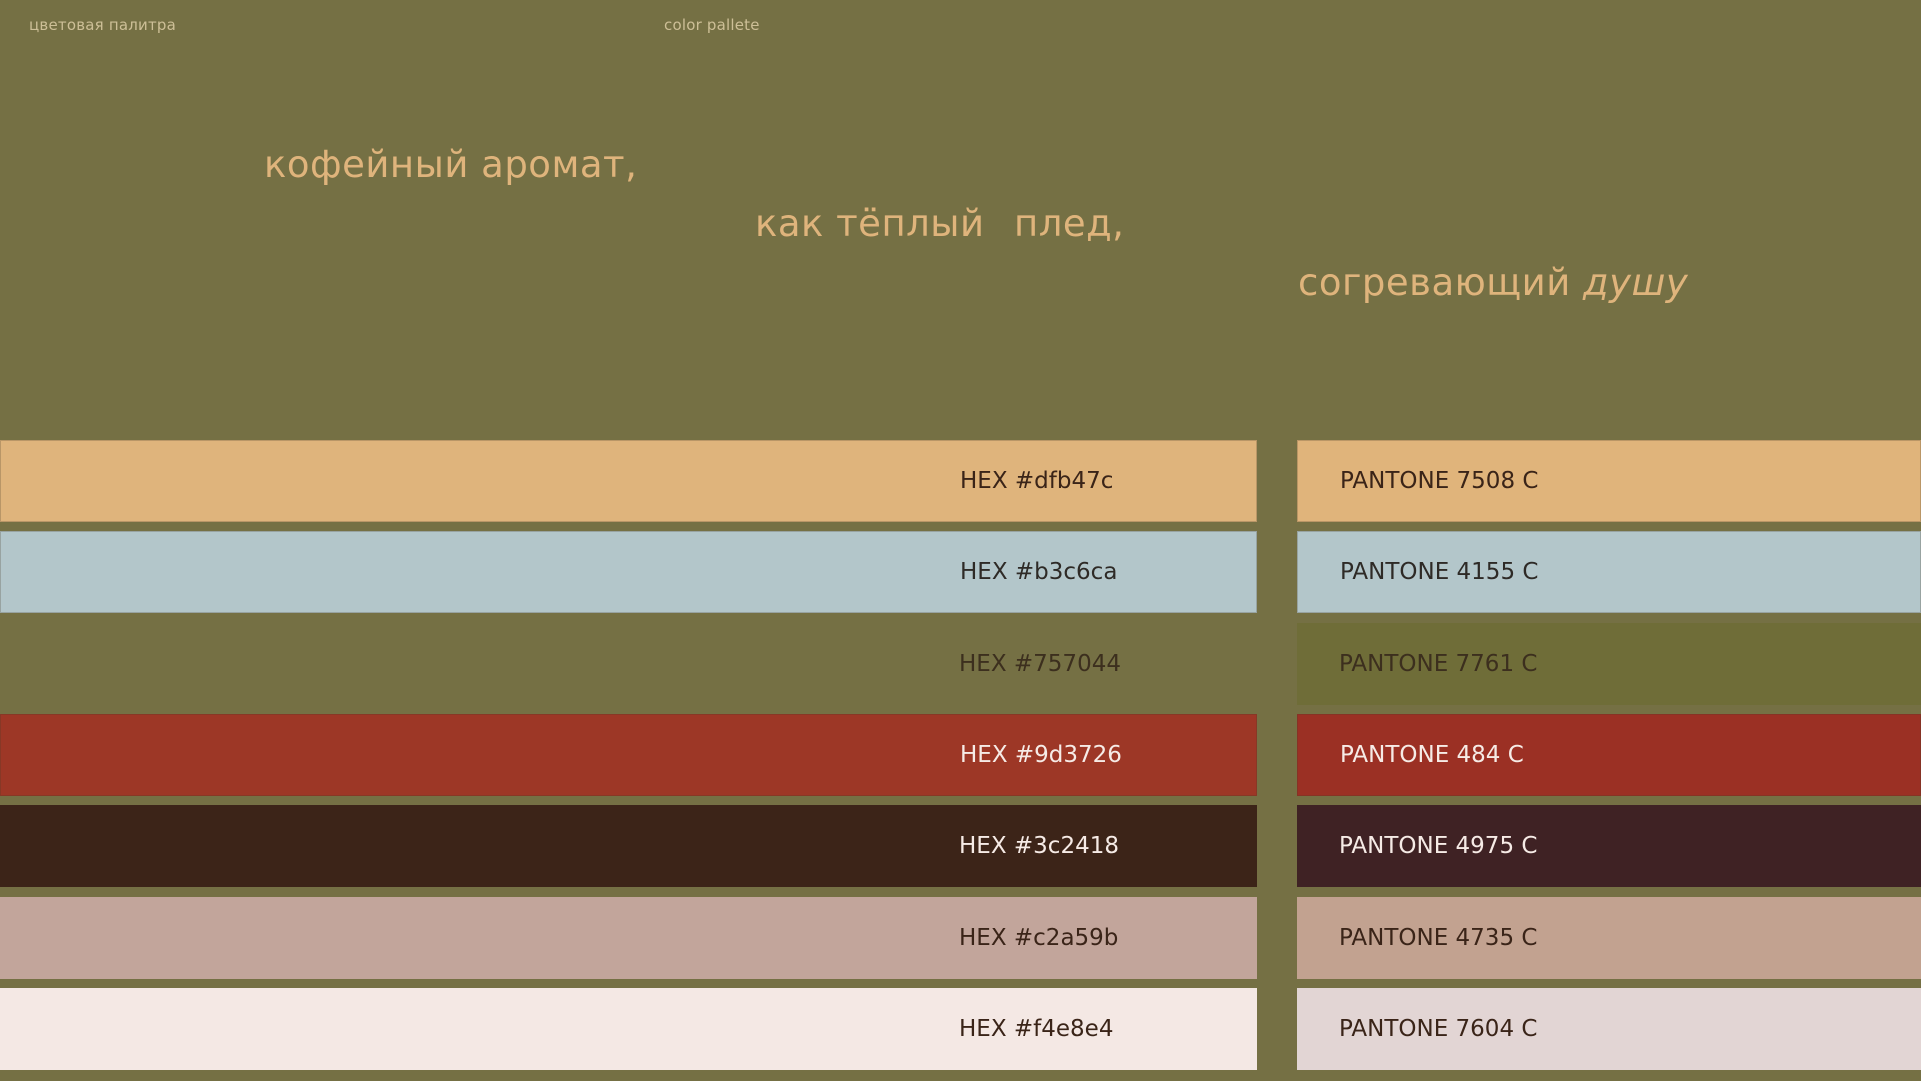 This screenshot has width=1921, height=1081. Describe the element at coordinates (628, 938) in the screenshot. I see `hex-swatch-6: HEX #c2a59b` at that location.